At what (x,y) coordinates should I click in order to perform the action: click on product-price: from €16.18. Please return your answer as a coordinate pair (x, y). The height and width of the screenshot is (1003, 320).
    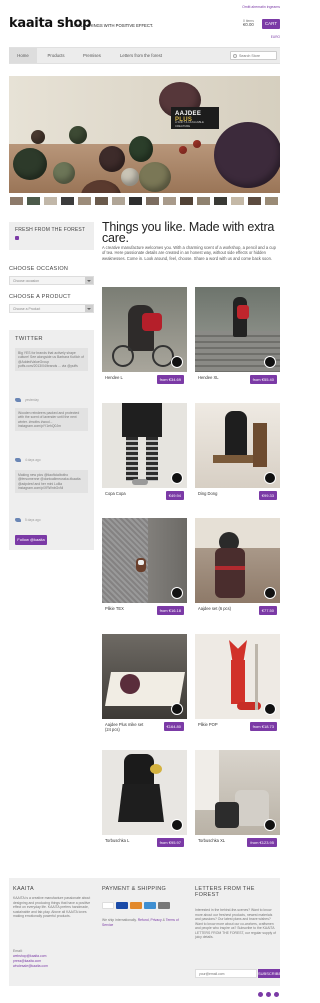
    Looking at the image, I should click on (170, 610).